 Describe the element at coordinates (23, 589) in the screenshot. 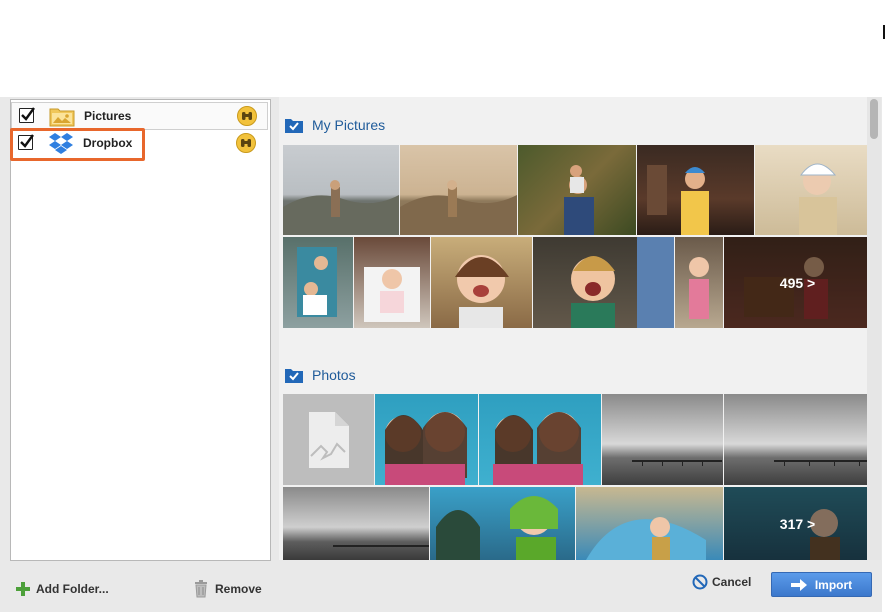

I see `plus-icon` at that location.